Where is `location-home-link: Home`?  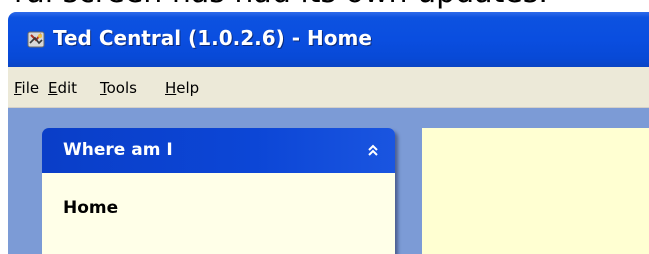
location-home-link: Home is located at coordinates (90, 208).